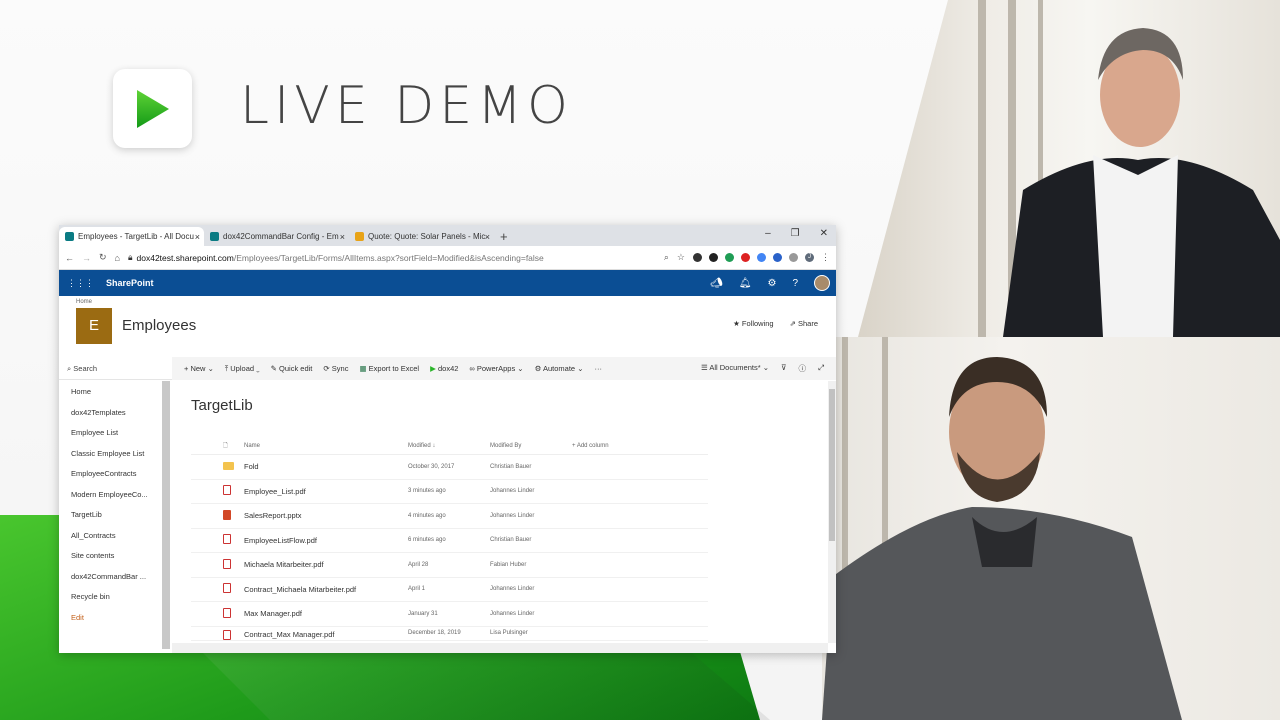  Describe the element at coordinates (559, 368) in the screenshot. I see `automate-button: ⚙ Automate ⌄` at that location.